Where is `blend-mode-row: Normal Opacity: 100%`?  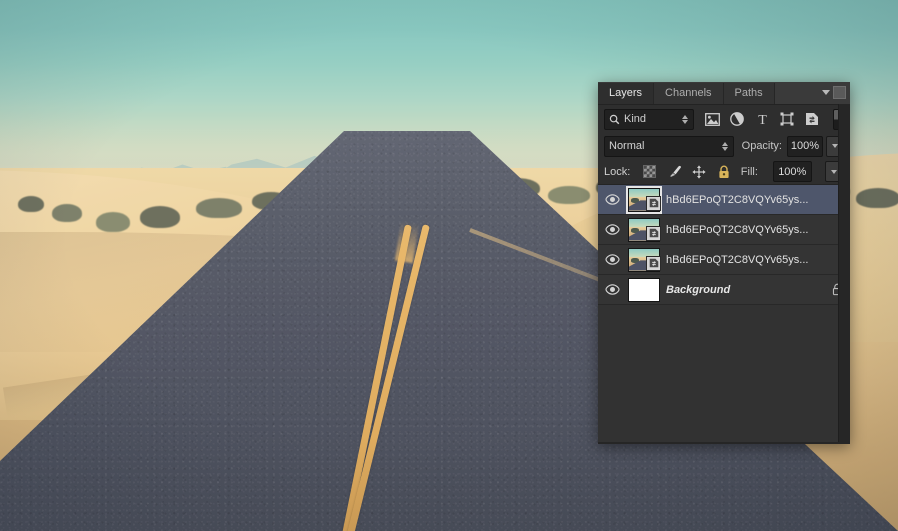
blend-mode-row: Normal Opacity: 100% is located at coordinates (724, 146).